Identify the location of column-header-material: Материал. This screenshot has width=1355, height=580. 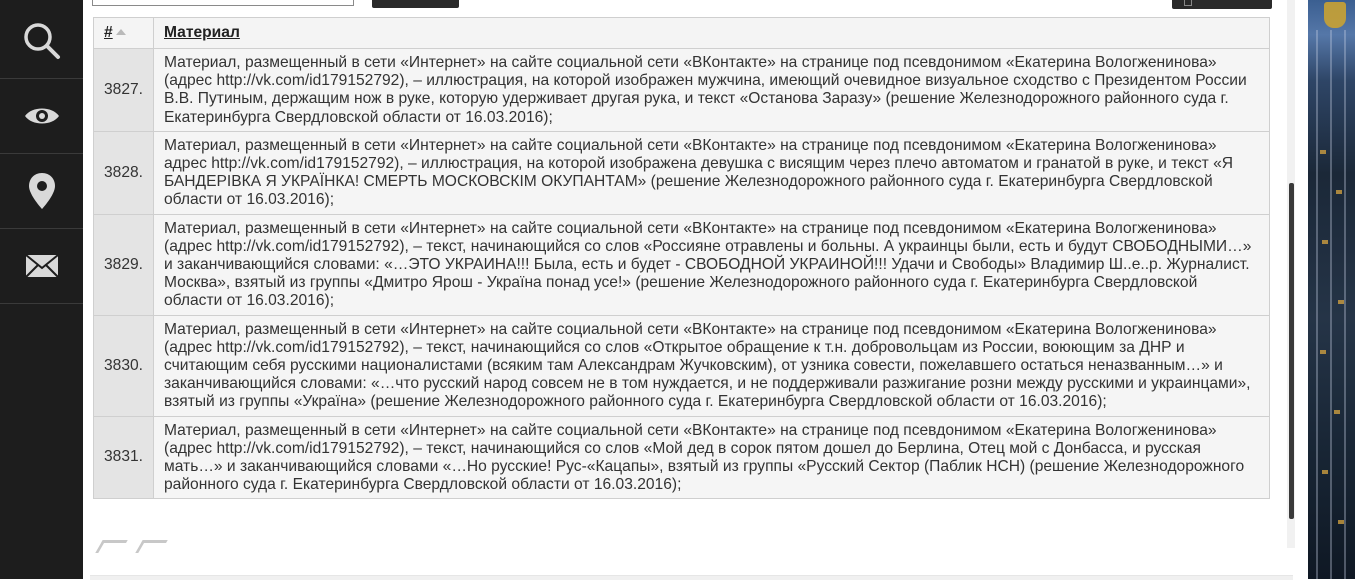
(711, 33).